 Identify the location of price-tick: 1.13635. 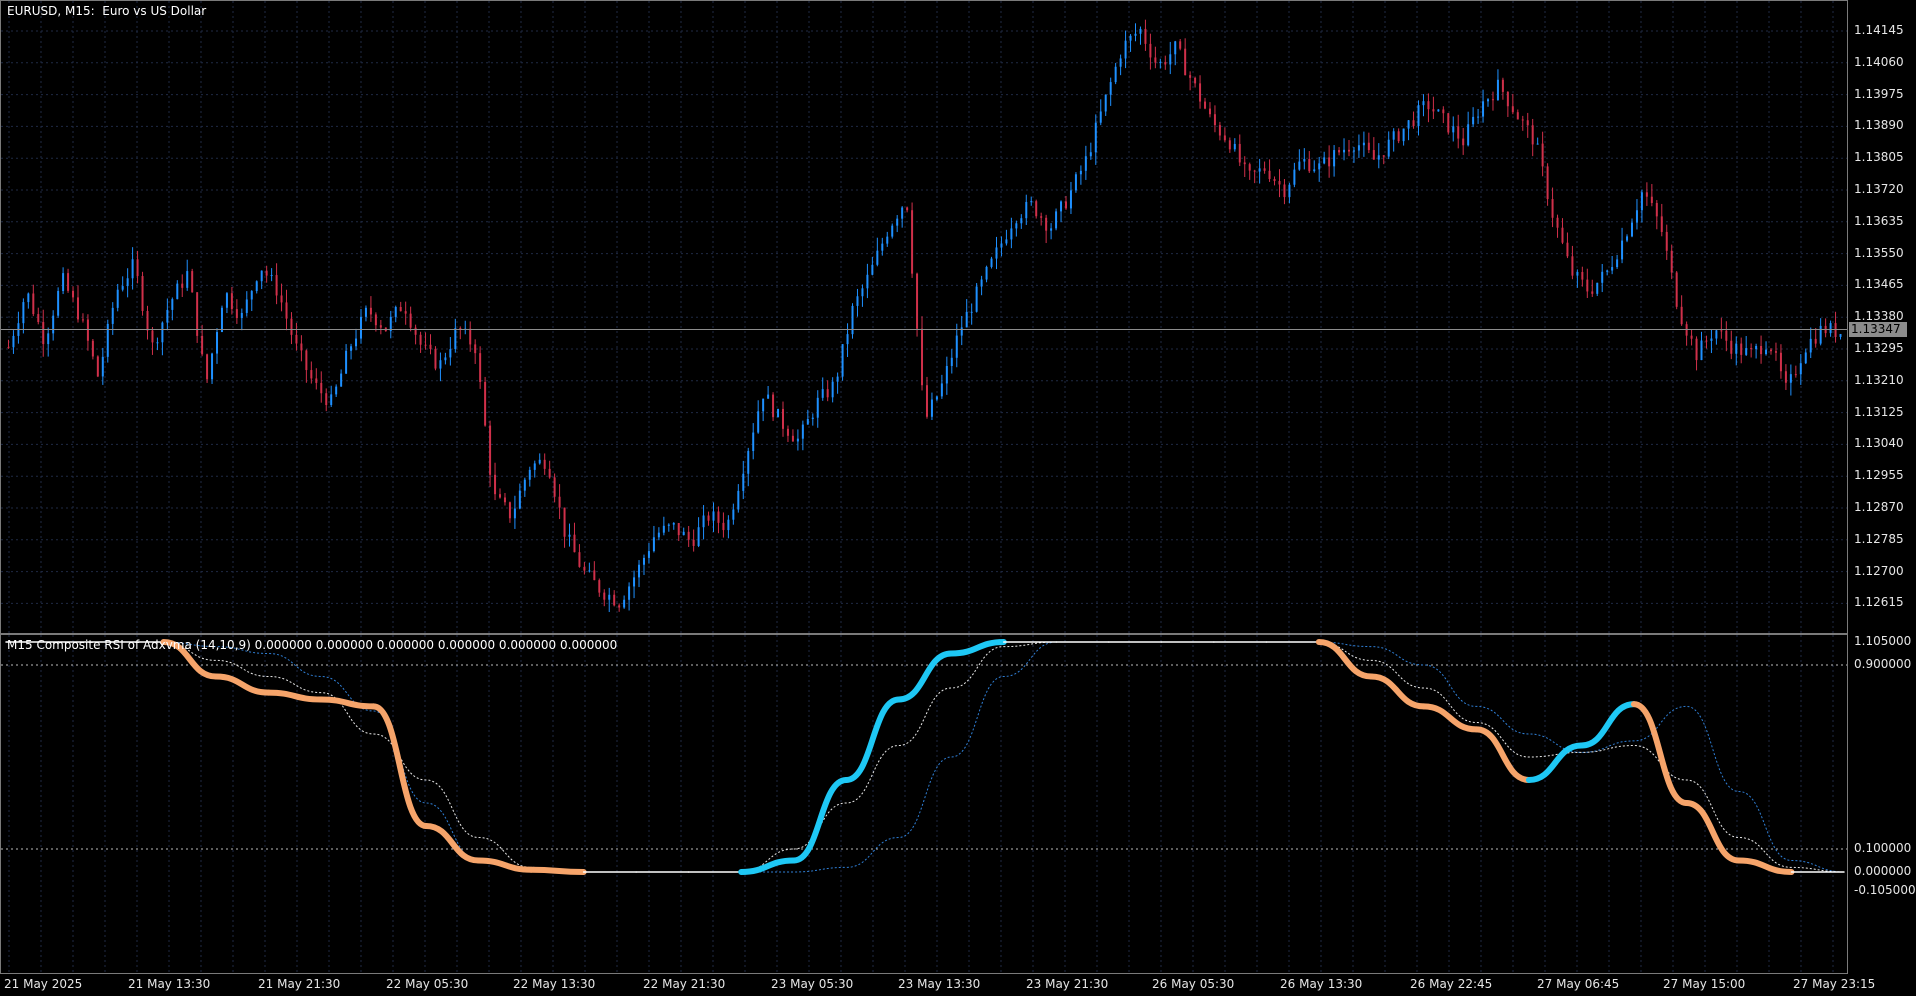
(1879, 220).